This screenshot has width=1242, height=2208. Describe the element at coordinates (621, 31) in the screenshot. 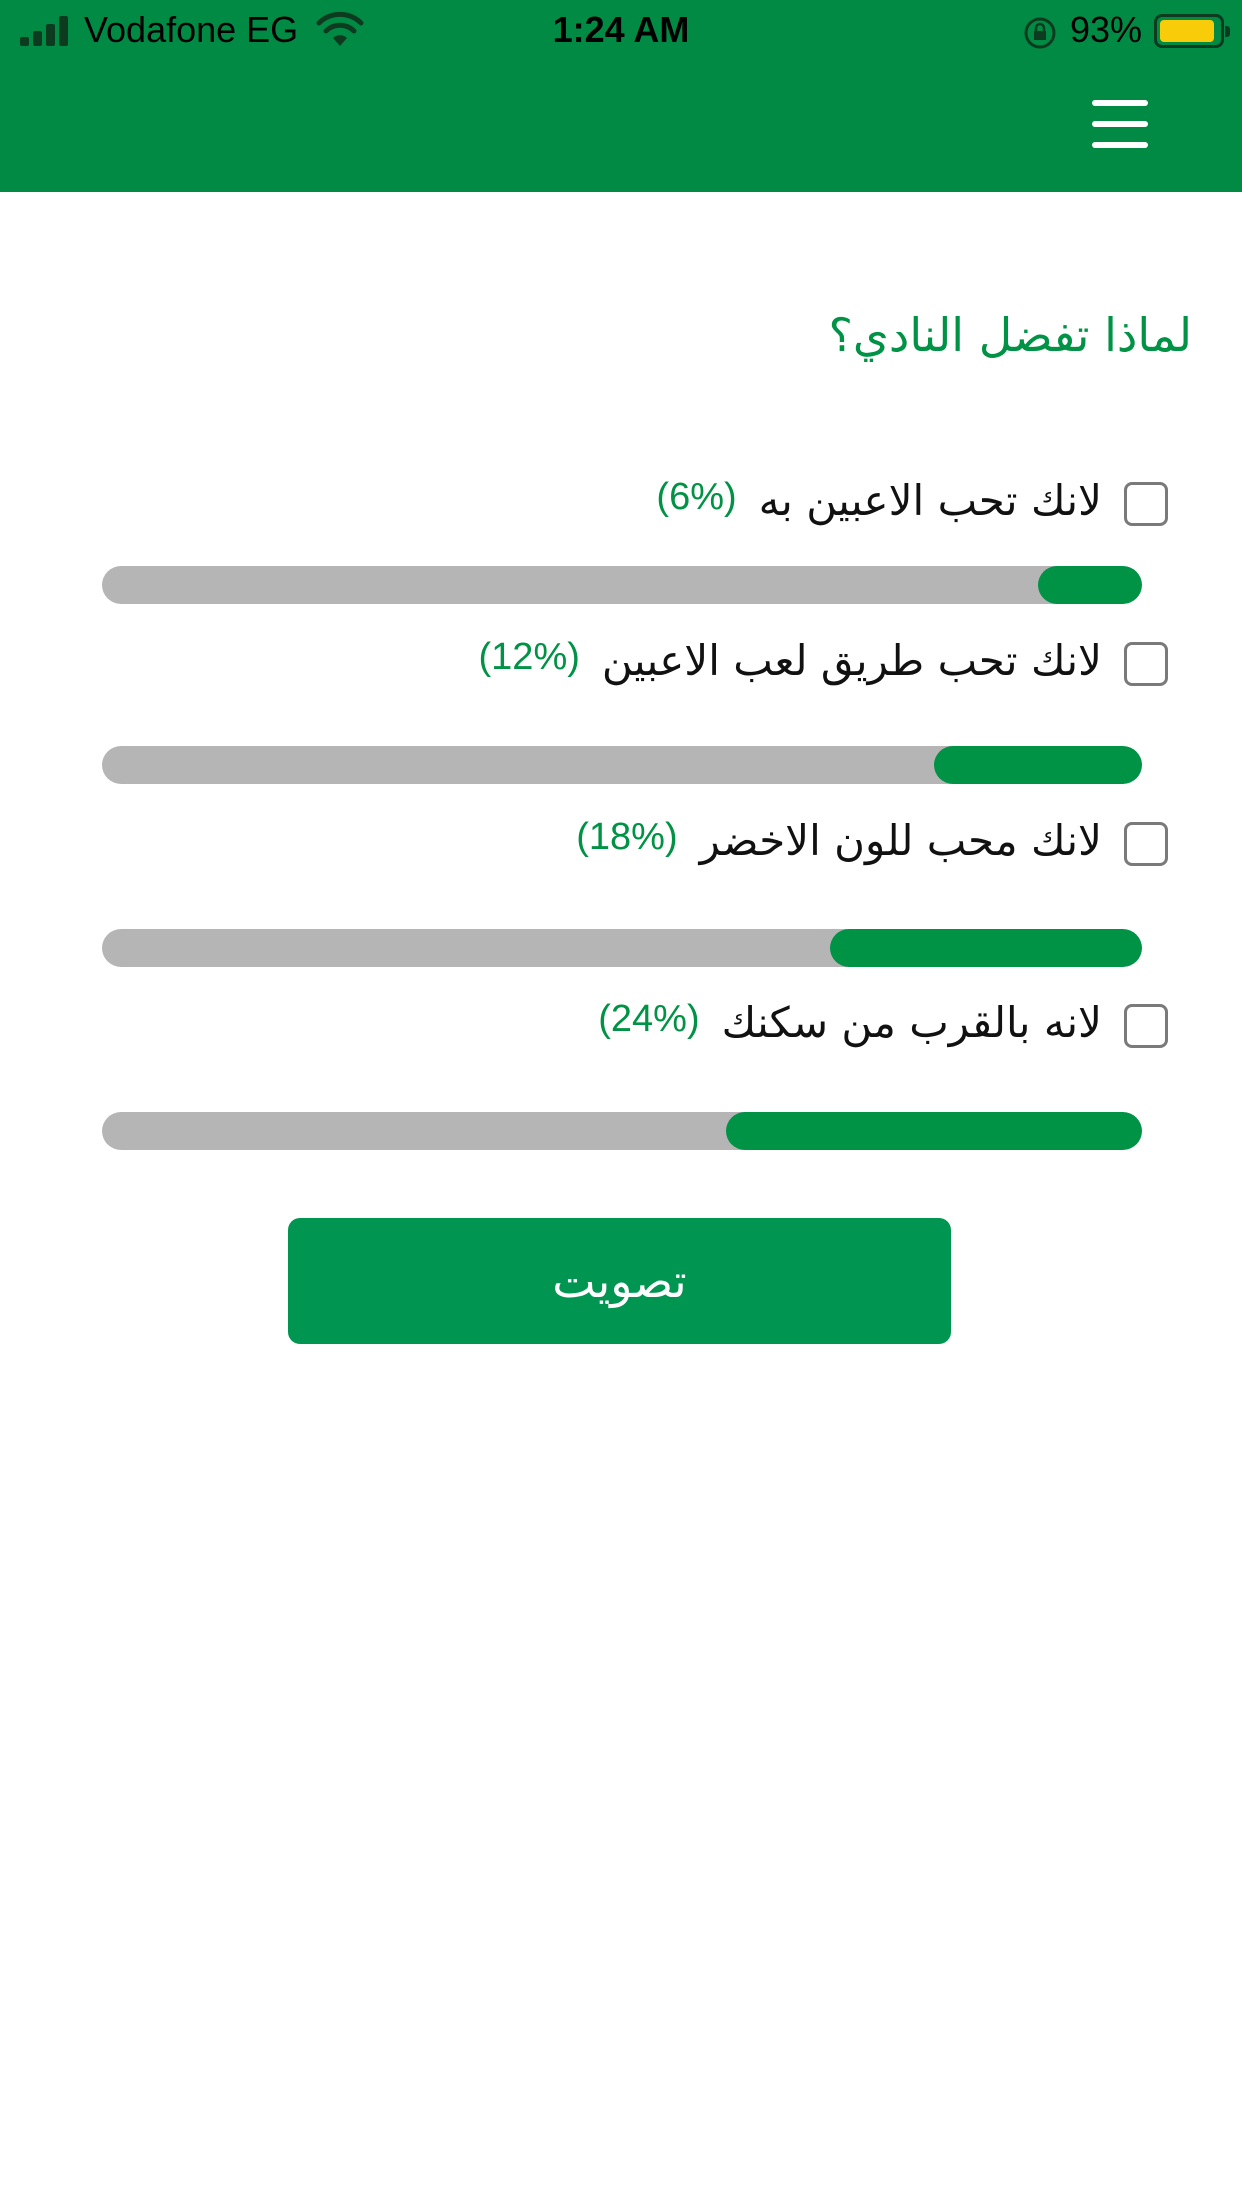

I see `status-bar: Vodafone EG 1:24 AM 93%` at that location.